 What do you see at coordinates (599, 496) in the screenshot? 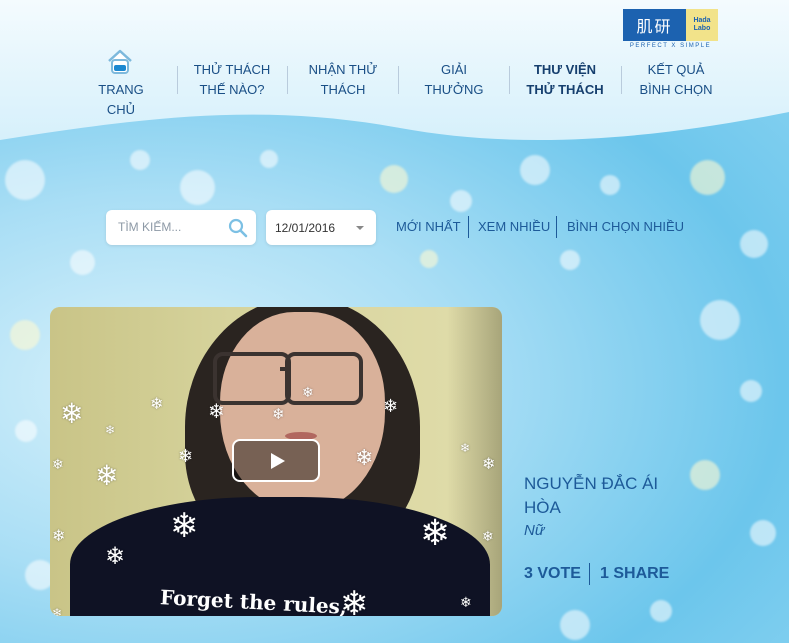
I see `entry-name: NGUYỄN ĐẮC ÁI HÒA` at bounding box center [599, 496].